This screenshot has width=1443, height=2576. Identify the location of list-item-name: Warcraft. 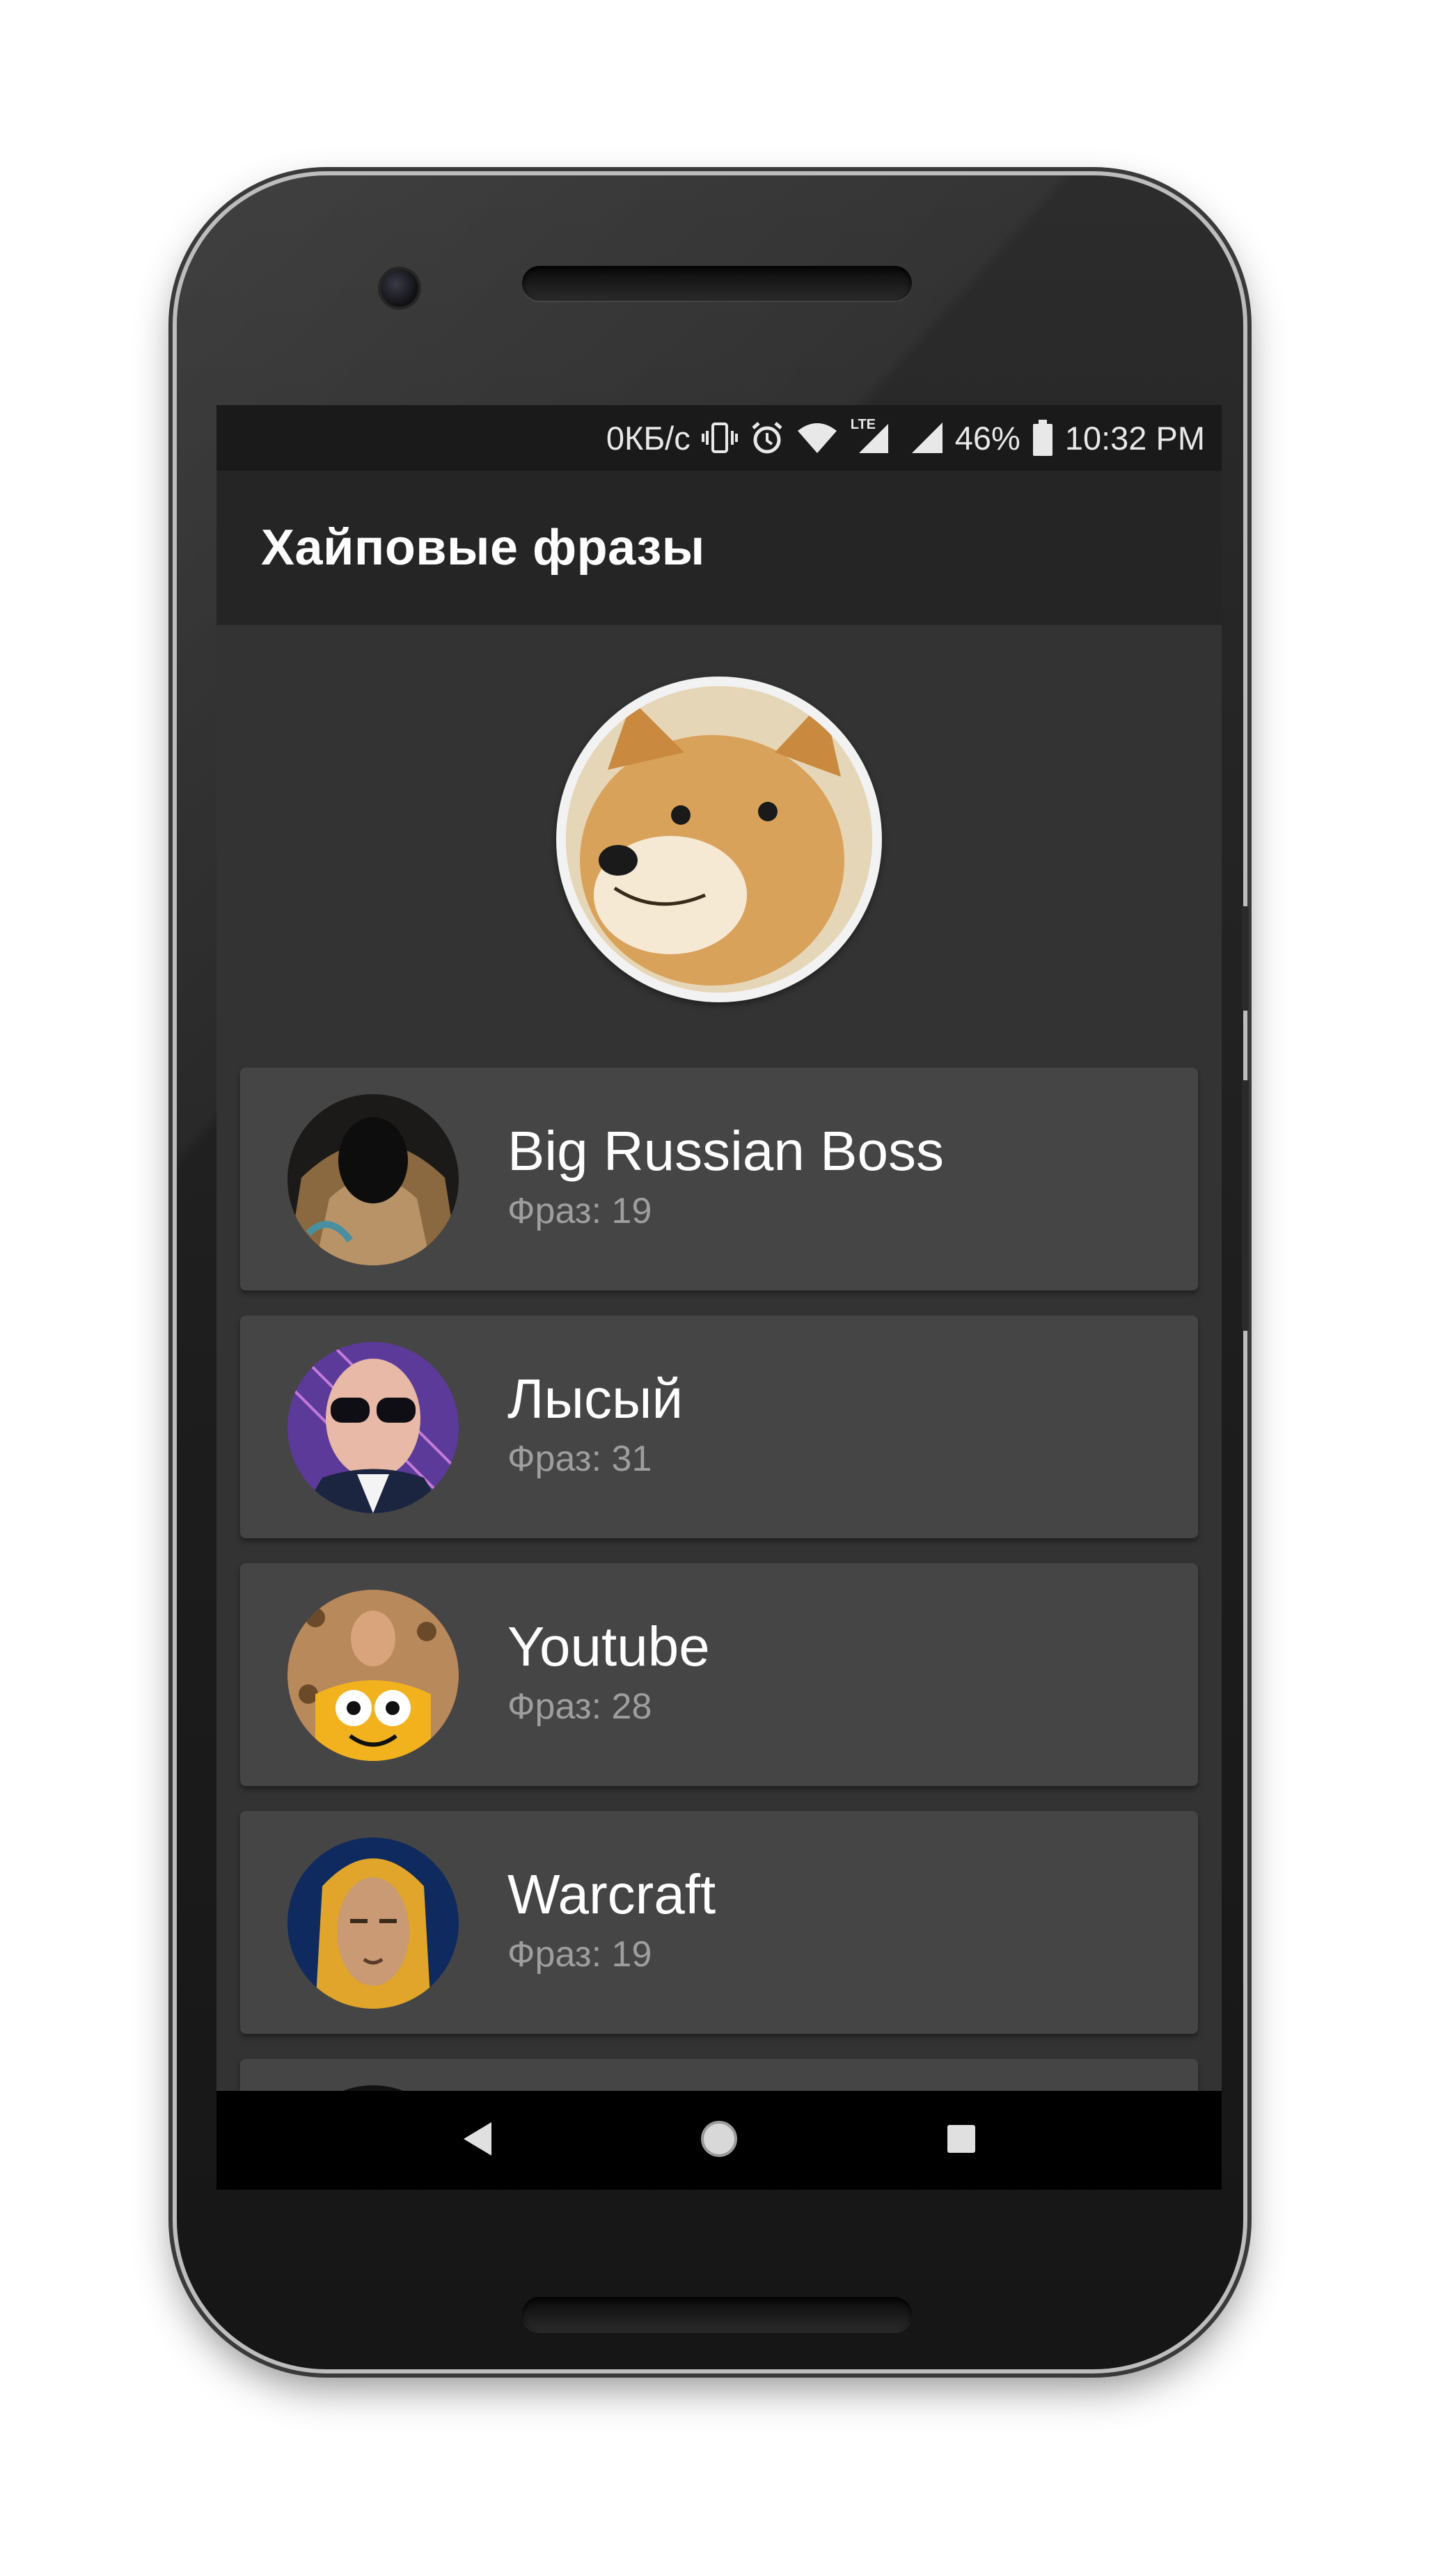
(611, 1894).